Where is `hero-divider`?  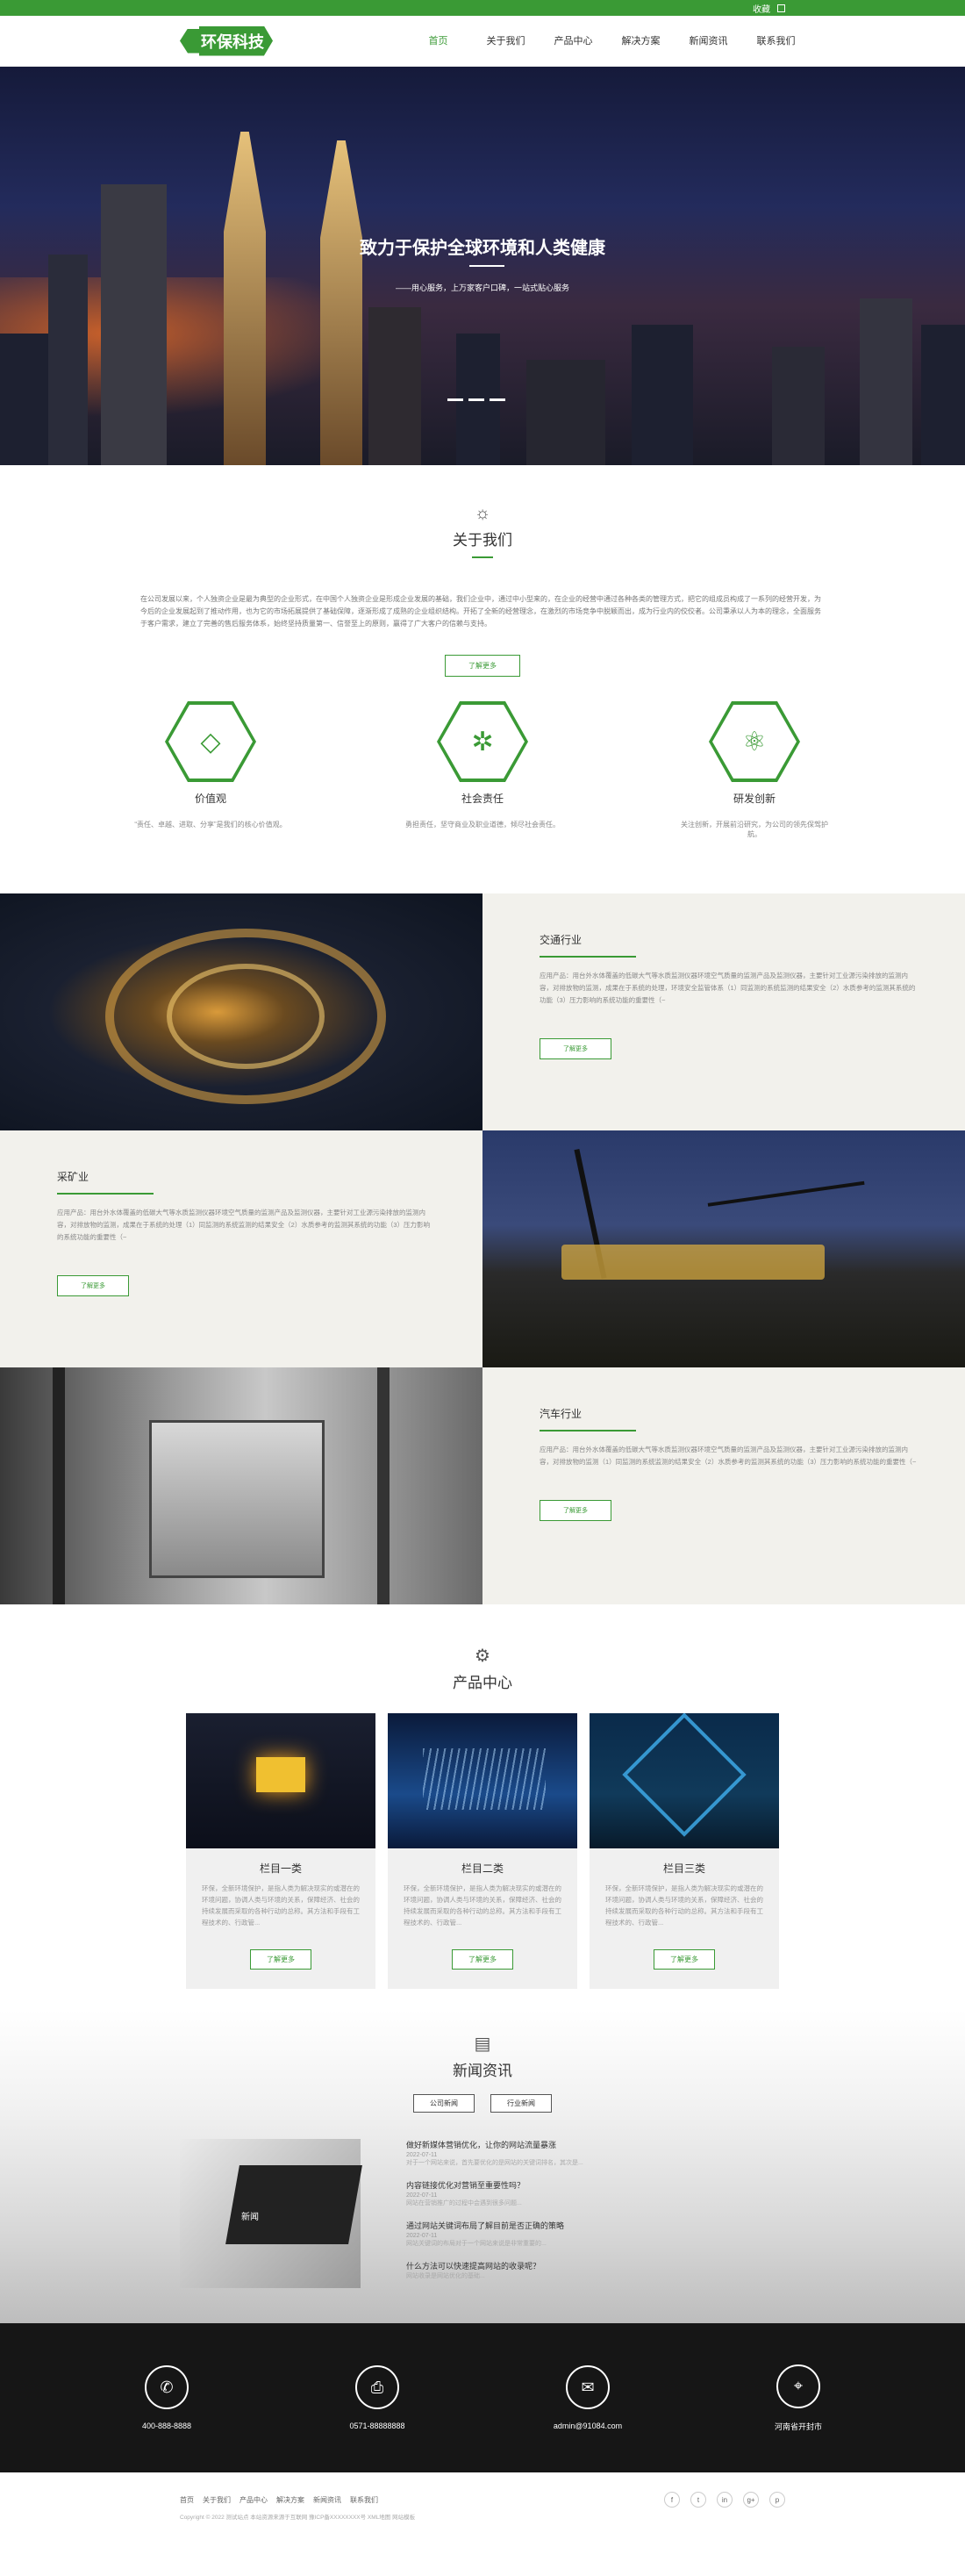
hero-divider is located at coordinates (487, 266).